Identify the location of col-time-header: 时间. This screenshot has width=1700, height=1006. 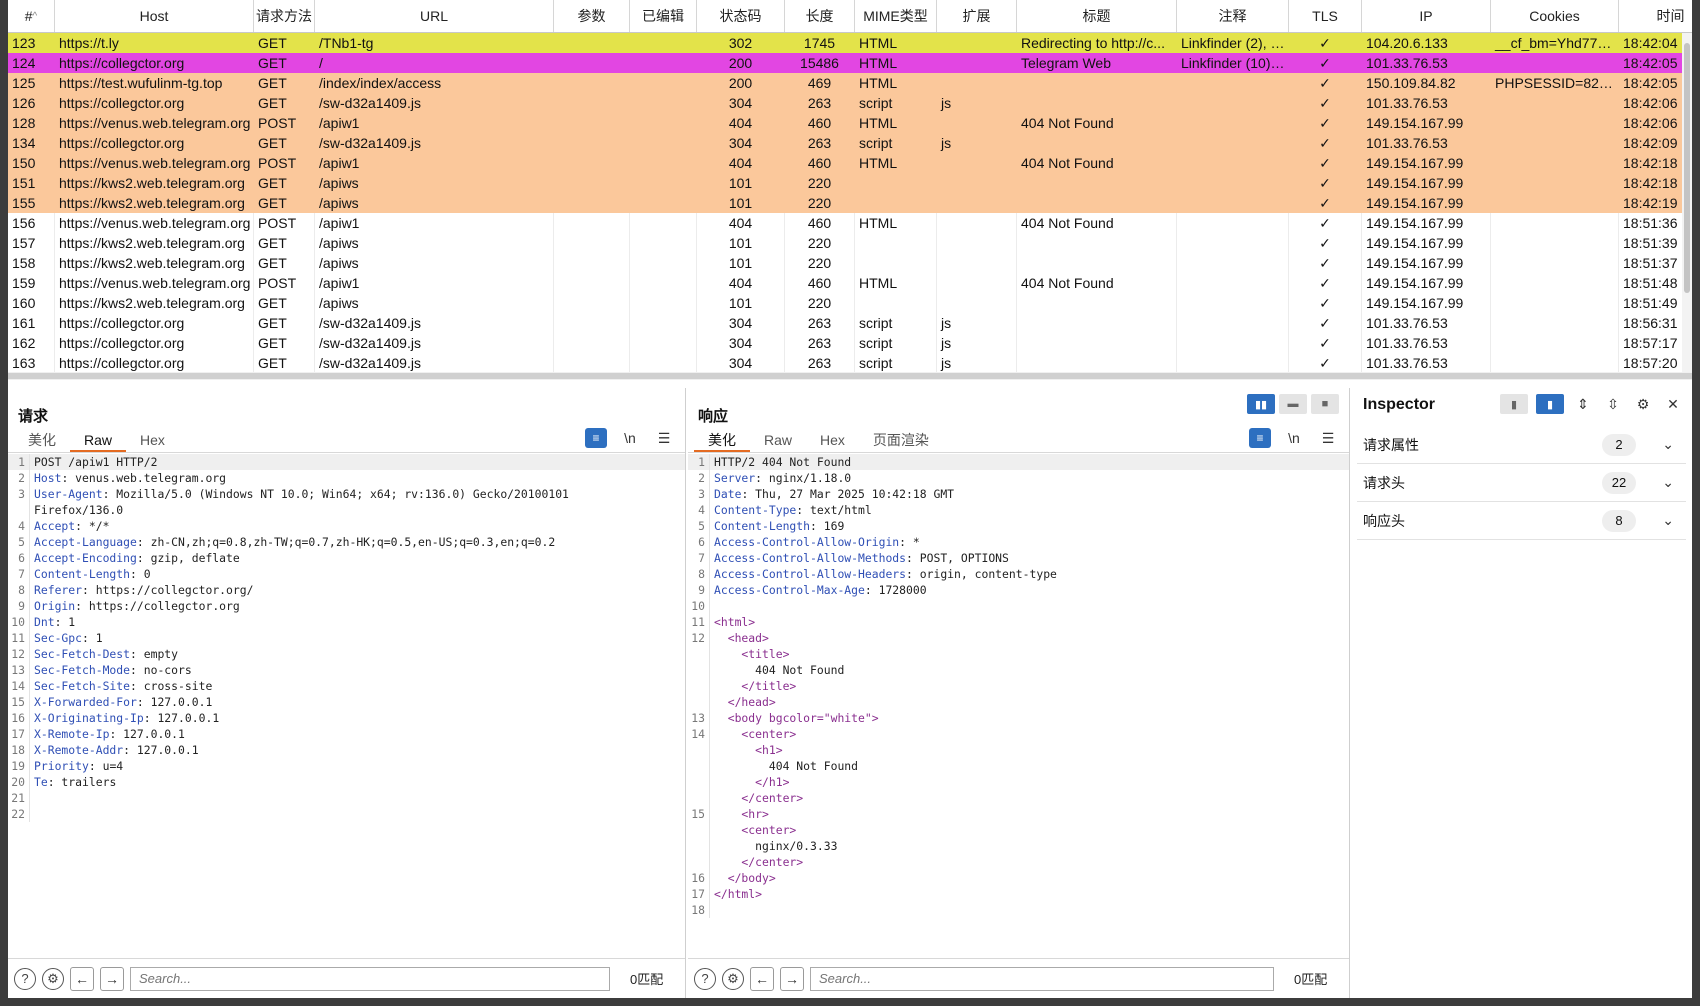
(1655, 16).